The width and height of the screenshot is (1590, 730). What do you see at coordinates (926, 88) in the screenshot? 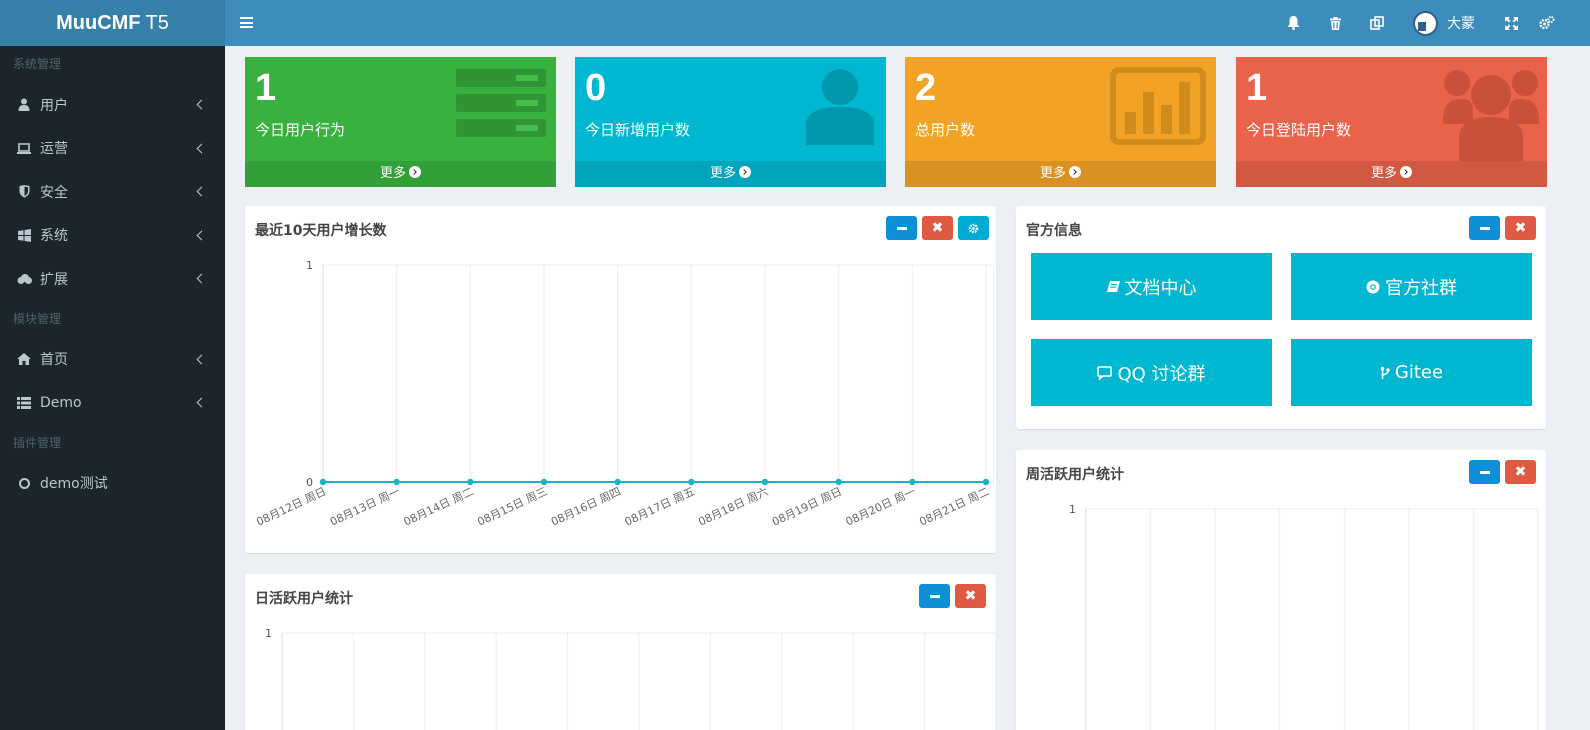
I see `stat-value: 2` at bounding box center [926, 88].